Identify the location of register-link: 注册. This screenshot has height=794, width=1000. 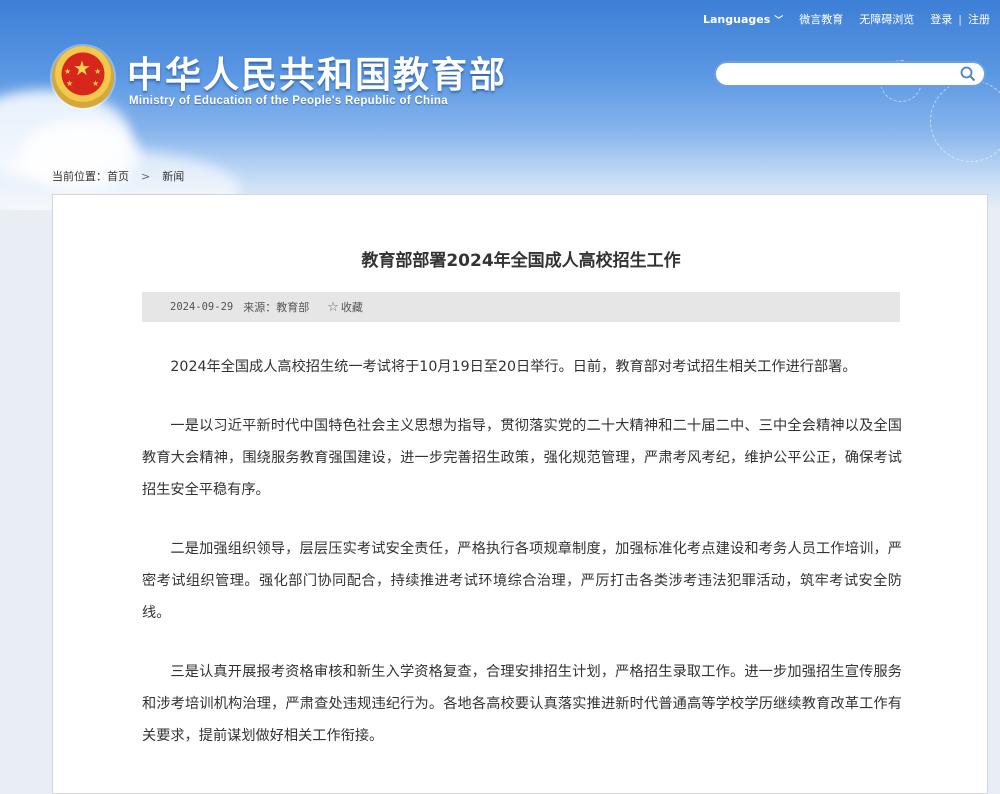
(979, 19).